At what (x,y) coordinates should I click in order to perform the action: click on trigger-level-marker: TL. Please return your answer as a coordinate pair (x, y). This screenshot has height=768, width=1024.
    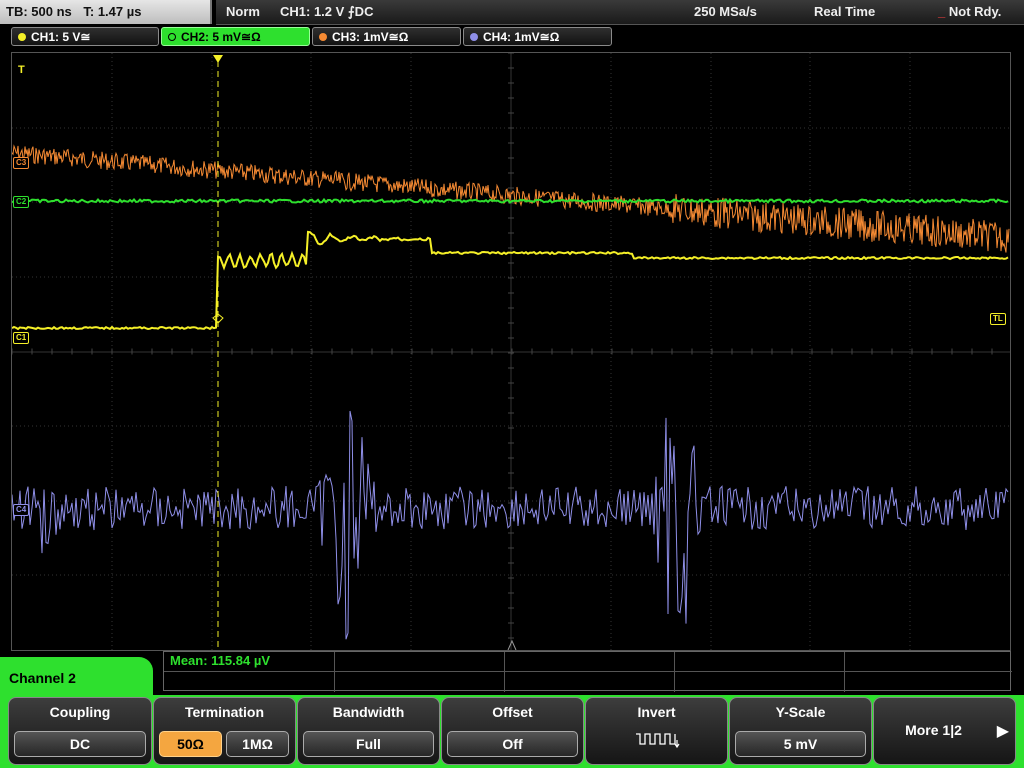
    Looking at the image, I should click on (998, 319).